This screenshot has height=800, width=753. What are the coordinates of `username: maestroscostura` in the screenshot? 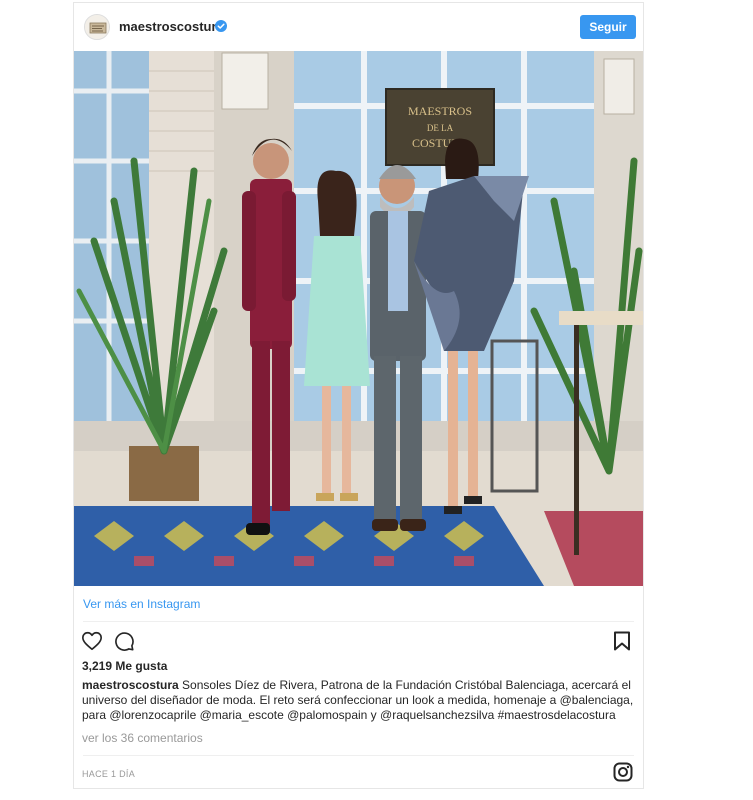 It's located at (171, 26).